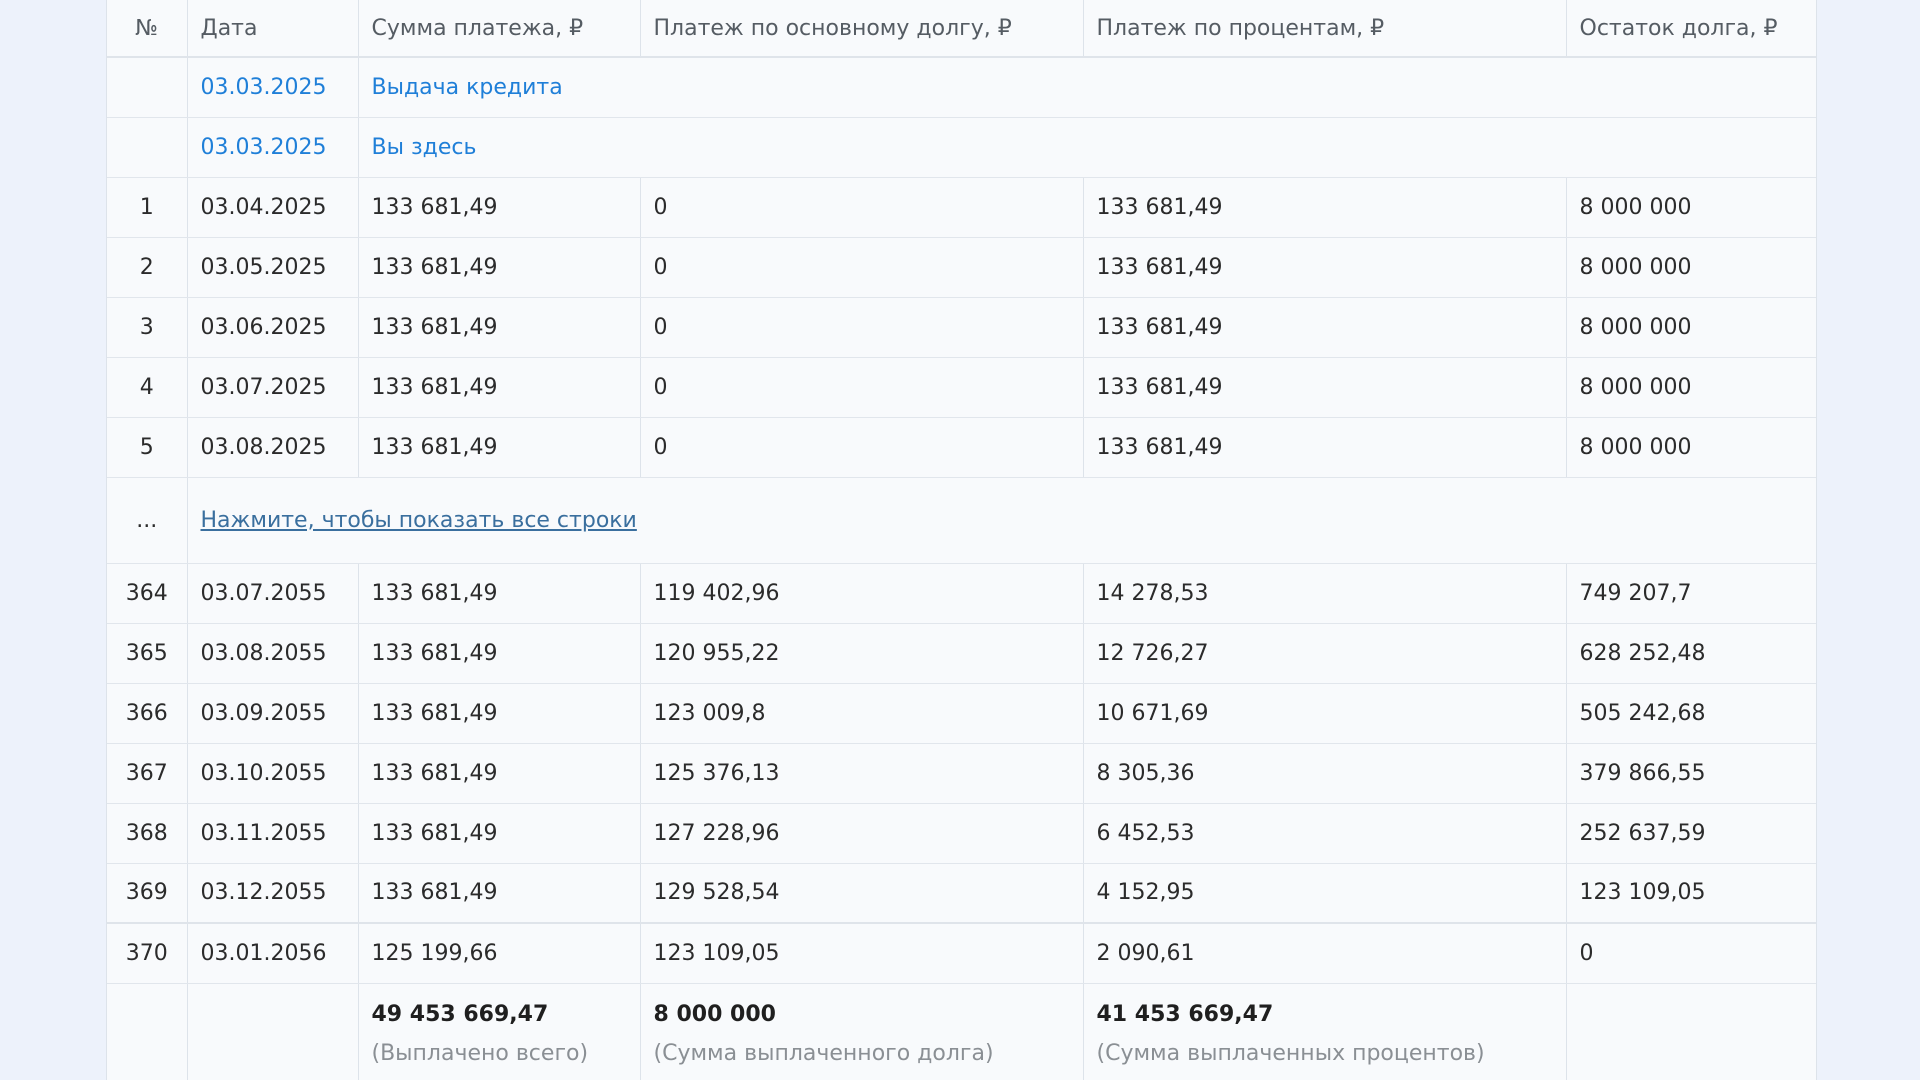 The image size is (1920, 1080). What do you see at coordinates (1690, 773) in the screenshot?
I see `remaining-debt: 379 866,55` at bounding box center [1690, 773].